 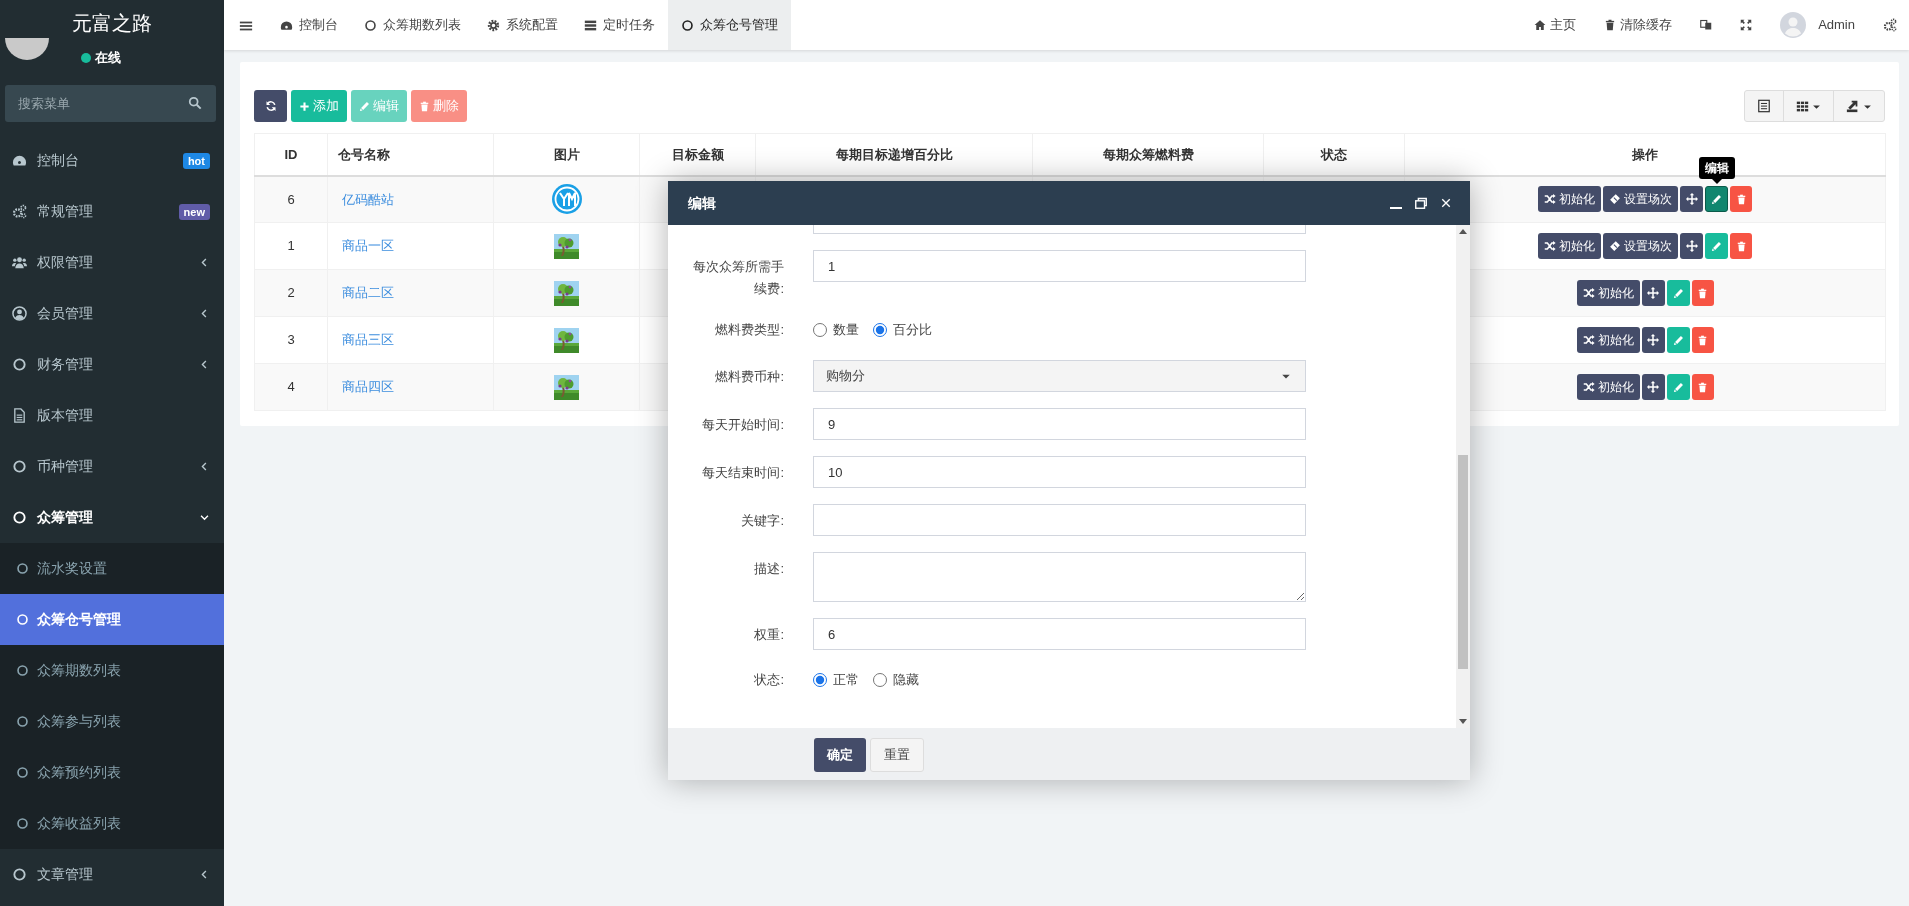 I want to click on name-link: 商品一区, so click(x=365, y=246).